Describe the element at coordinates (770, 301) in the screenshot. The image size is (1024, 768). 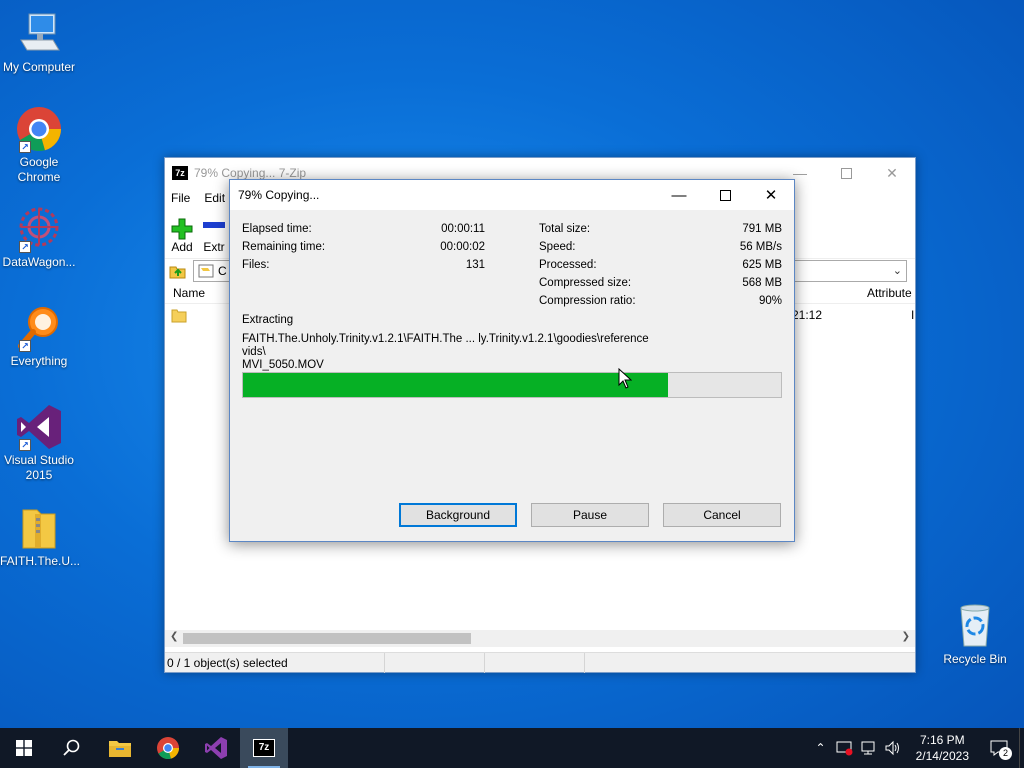
I see `compression-ratio-value: 90%` at that location.